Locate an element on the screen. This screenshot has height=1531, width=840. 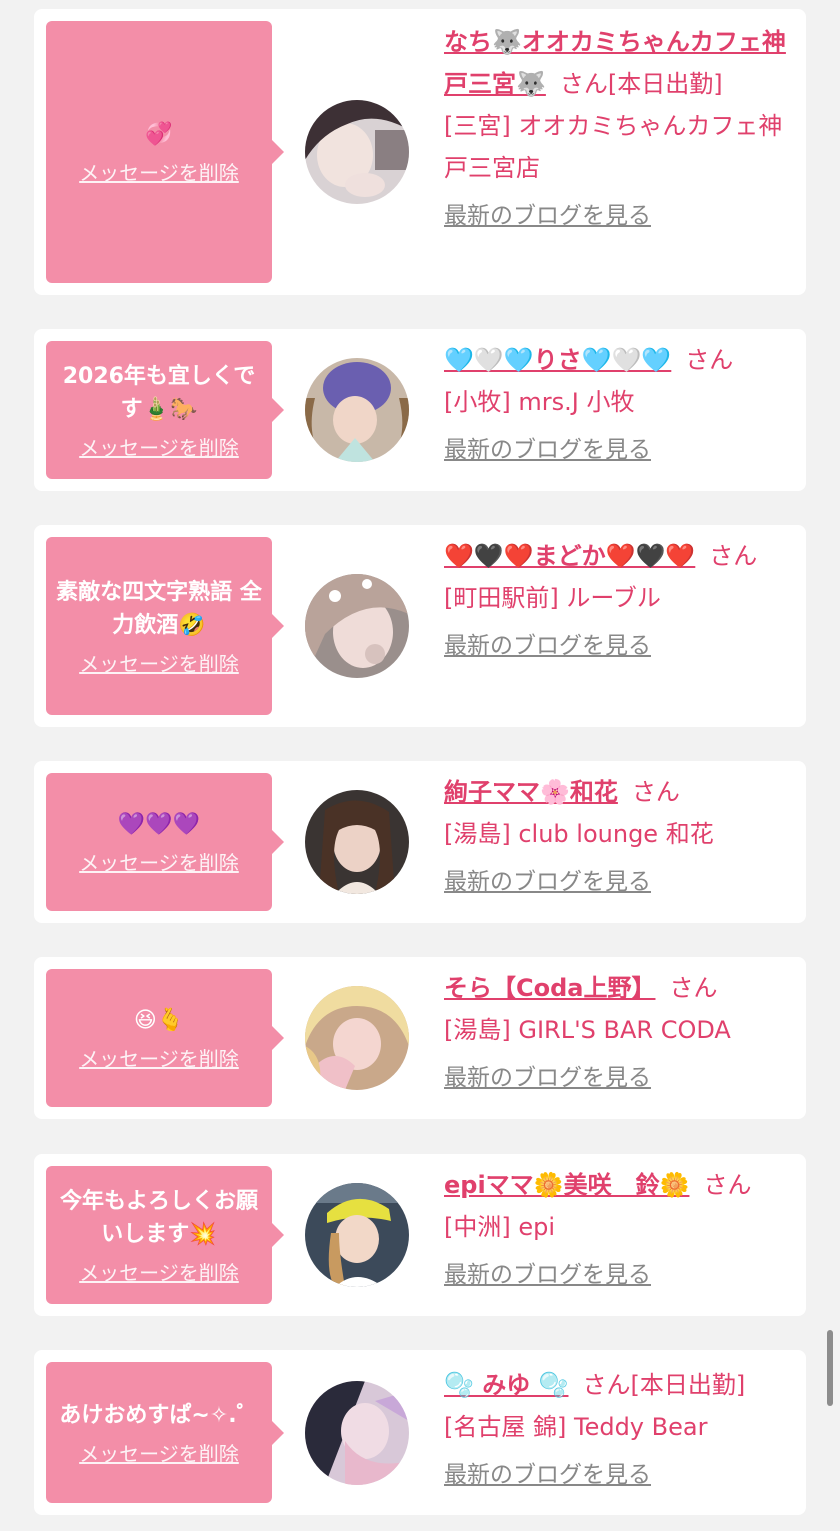
shop-text: [名古屋 錦] Teddy Bear is located at coordinates (576, 1427).